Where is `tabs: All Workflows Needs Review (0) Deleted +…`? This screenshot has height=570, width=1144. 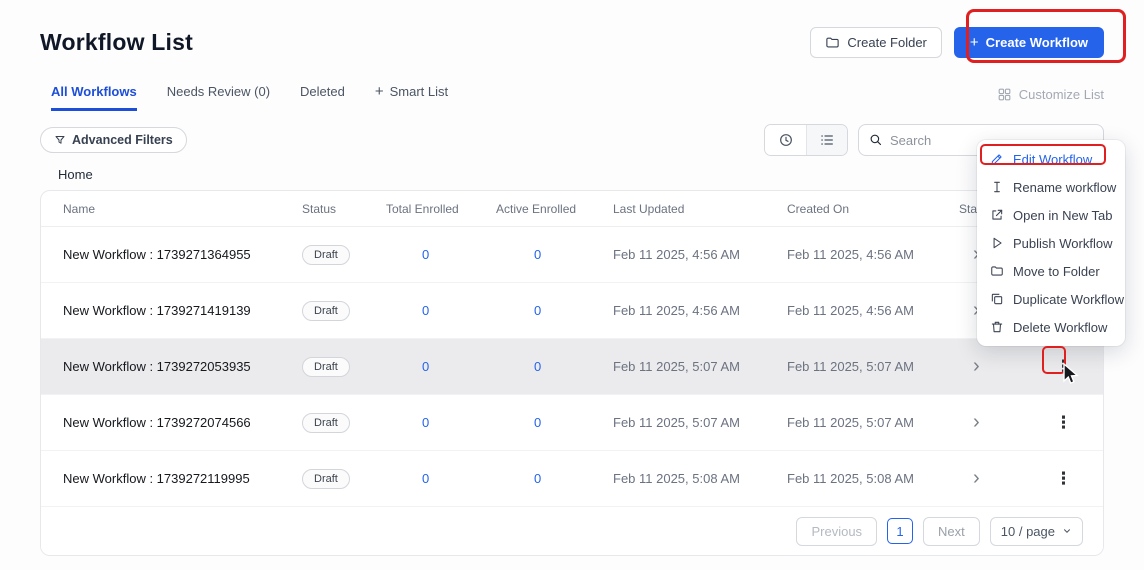
tabs: All Workflows Needs Review (0) Deleted +… is located at coordinates (249, 97).